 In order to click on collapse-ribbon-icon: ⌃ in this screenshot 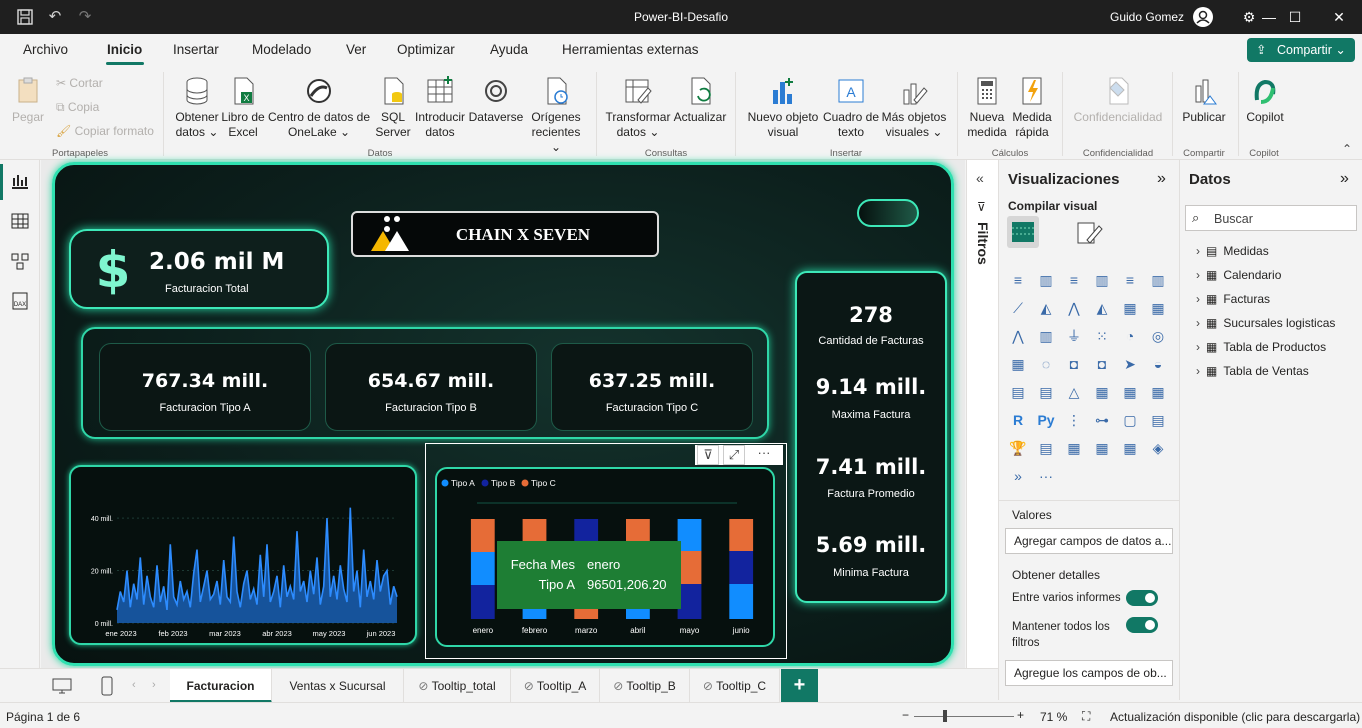, I will do `click(1347, 149)`.